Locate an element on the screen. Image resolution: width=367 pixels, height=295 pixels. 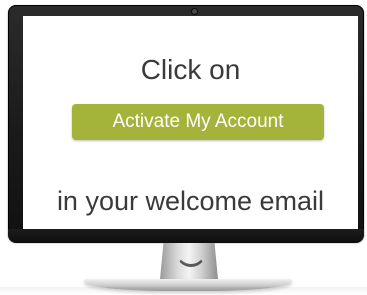
base-shadow is located at coordinates (183, 291).